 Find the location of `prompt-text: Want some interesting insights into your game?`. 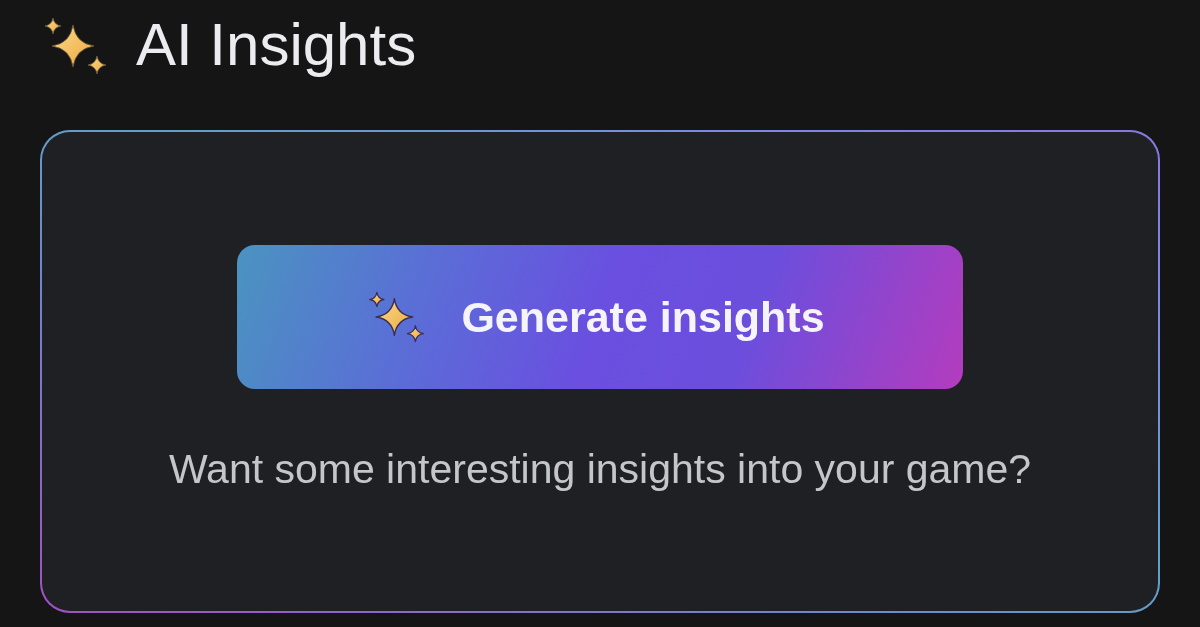

prompt-text: Want some interesting insights into your game? is located at coordinates (600, 469).